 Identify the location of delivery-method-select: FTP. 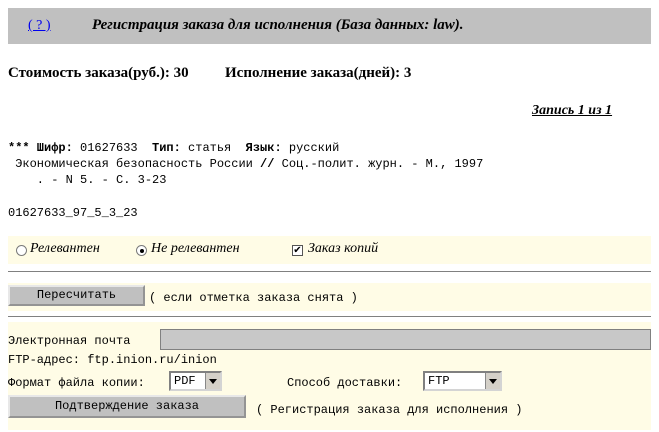
(462, 381).